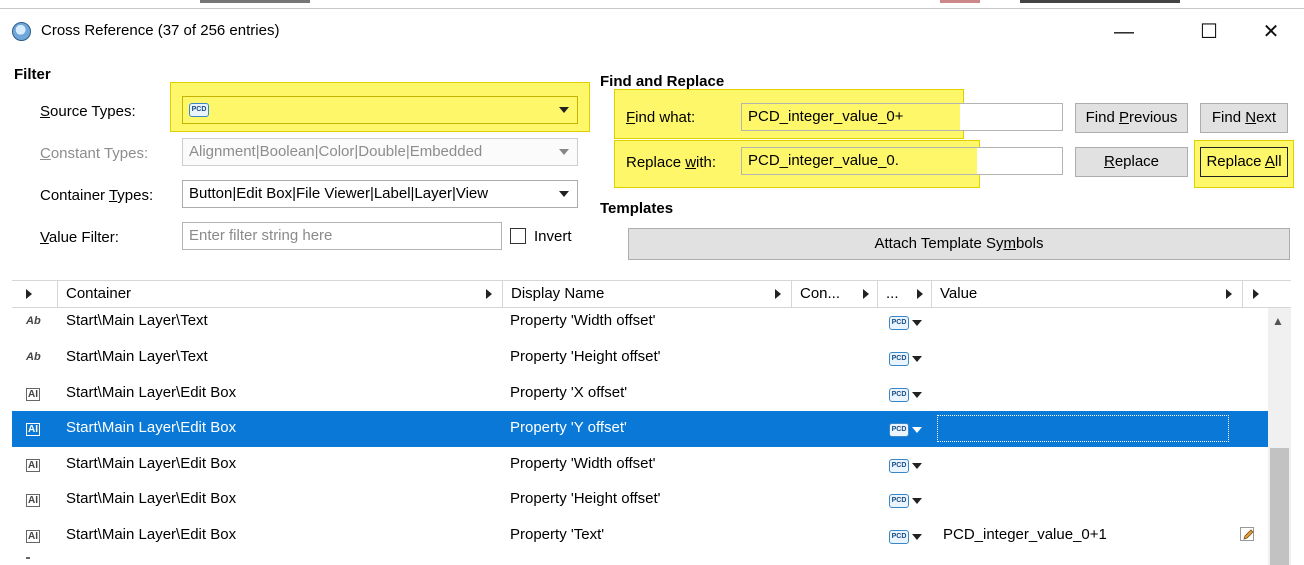 The height and width of the screenshot is (565, 1304). Describe the element at coordinates (1025, 534) in the screenshot. I see `cell-value: PCD_integer_value_0+1` at that location.